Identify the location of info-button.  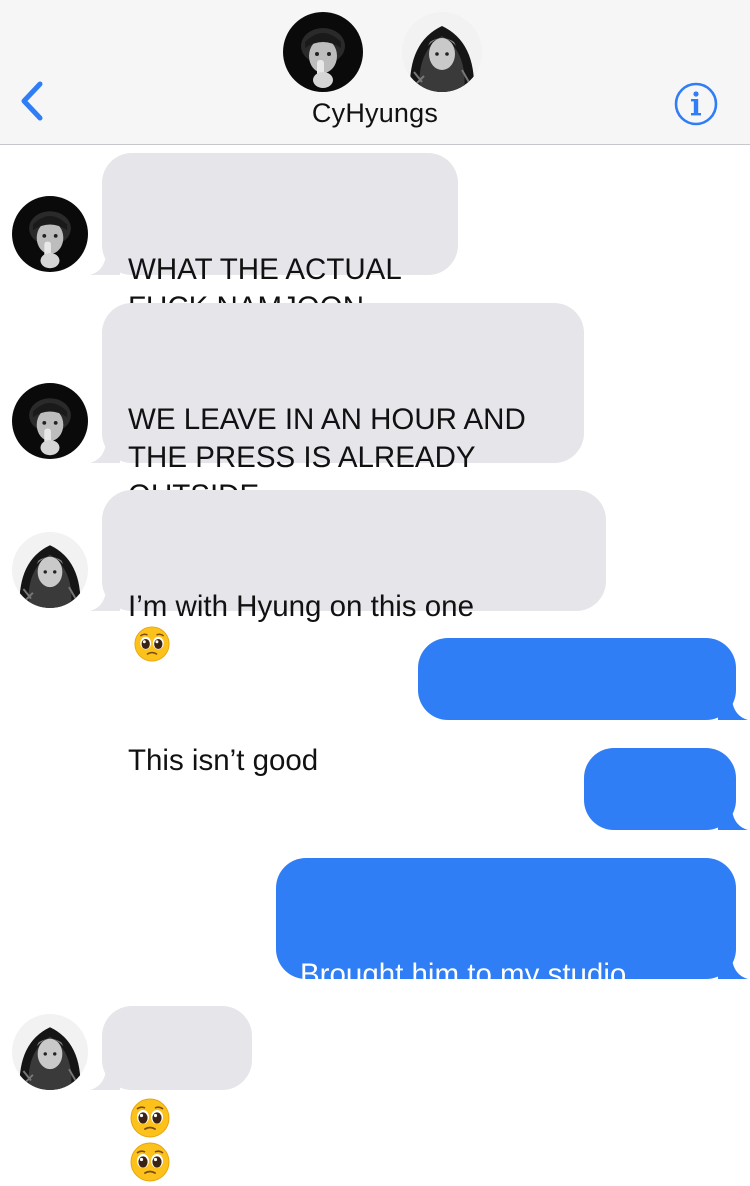
(696, 104).